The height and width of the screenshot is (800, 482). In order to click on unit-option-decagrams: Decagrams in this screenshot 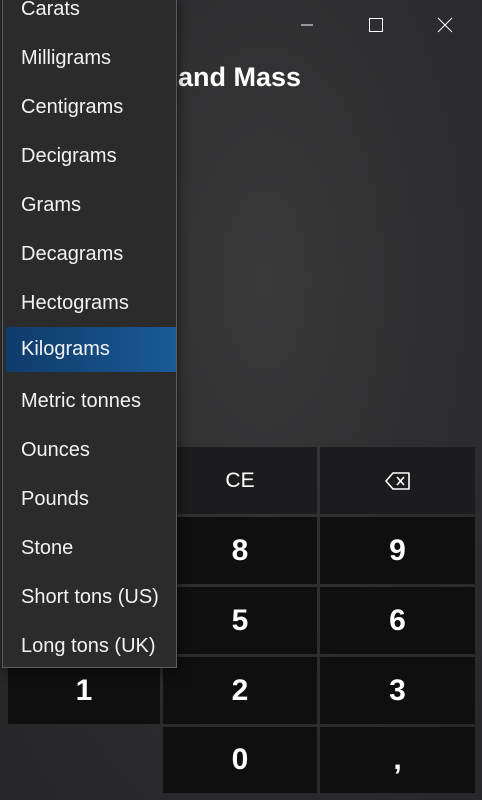, I will do `click(89, 254)`.